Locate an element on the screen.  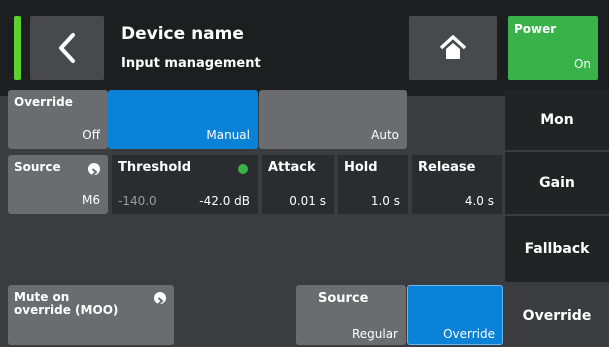
source-selector: Source M6 is located at coordinates (58, 184).